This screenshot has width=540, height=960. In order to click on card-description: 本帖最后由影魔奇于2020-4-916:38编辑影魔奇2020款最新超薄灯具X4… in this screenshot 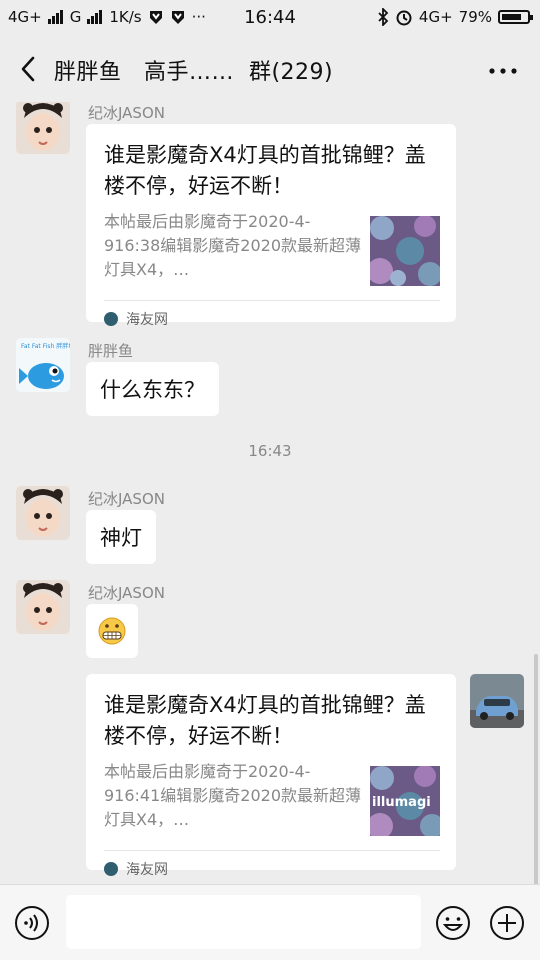, I will do `click(233, 245)`.